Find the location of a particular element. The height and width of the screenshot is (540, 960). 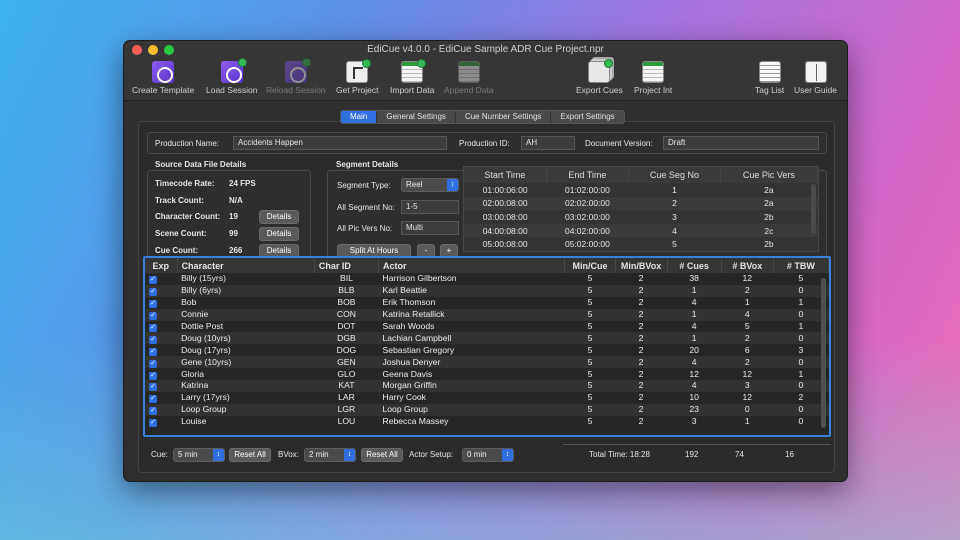

table-cell: KAT is located at coordinates (346, 386).